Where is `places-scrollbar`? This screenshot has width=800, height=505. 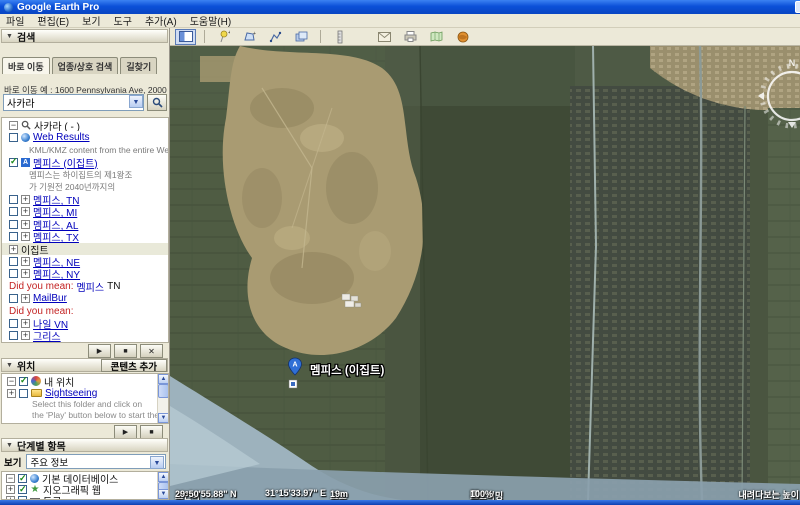 places-scrollbar is located at coordinates (162, 398).